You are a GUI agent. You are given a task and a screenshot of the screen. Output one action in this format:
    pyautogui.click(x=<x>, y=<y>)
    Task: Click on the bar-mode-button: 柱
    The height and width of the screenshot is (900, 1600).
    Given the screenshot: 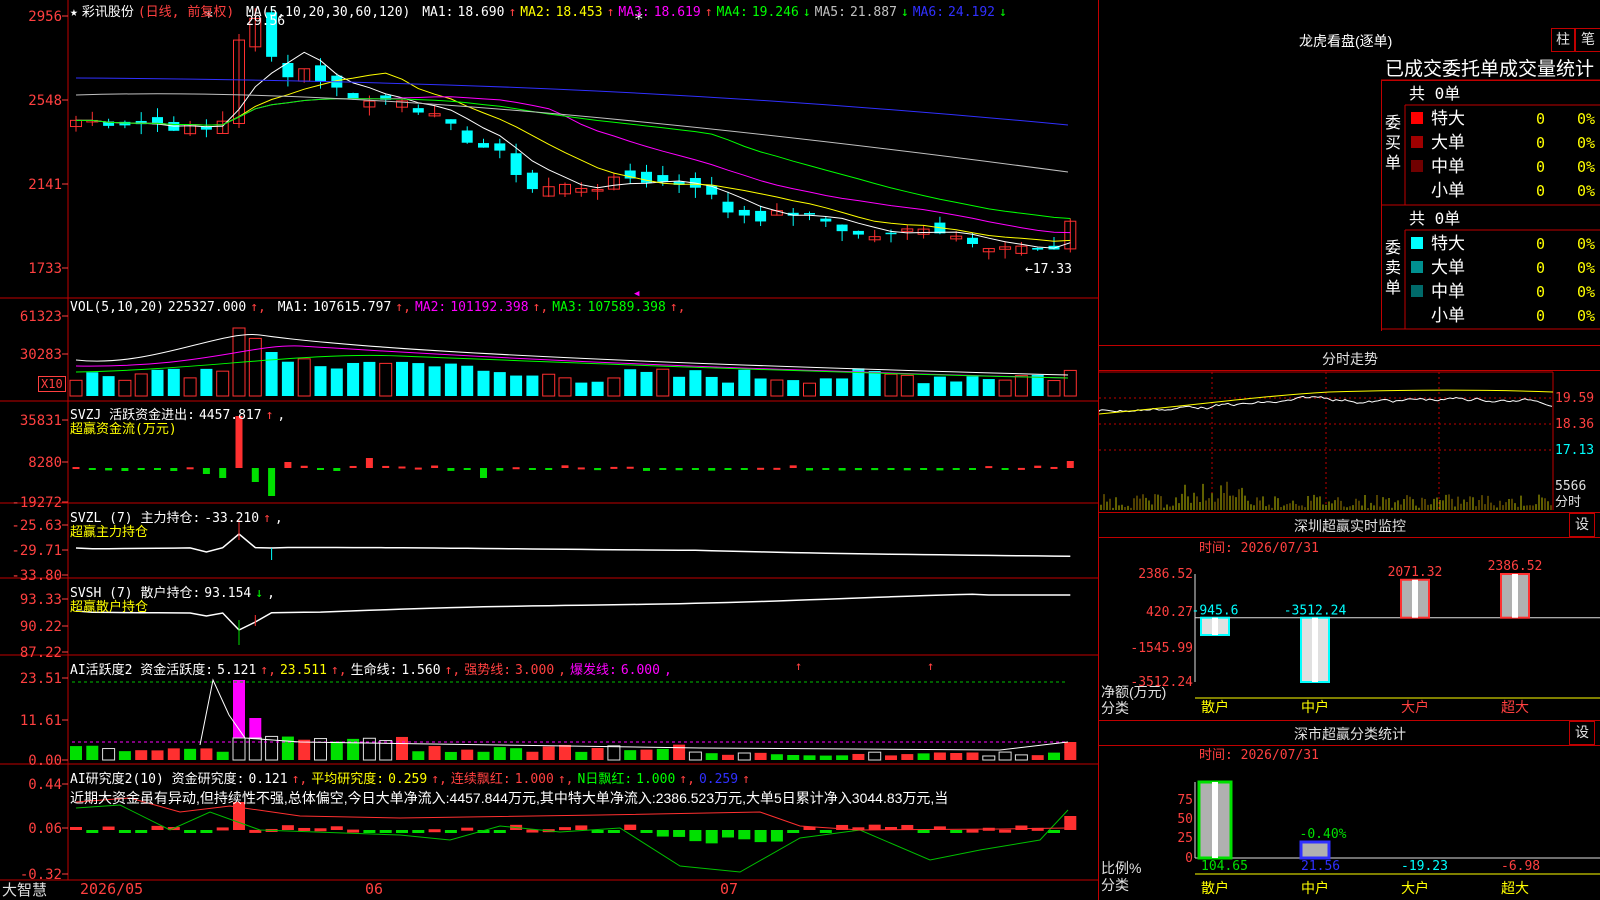 What is the action you would take?
    pyautogui.click(x=1563, y=40)
    